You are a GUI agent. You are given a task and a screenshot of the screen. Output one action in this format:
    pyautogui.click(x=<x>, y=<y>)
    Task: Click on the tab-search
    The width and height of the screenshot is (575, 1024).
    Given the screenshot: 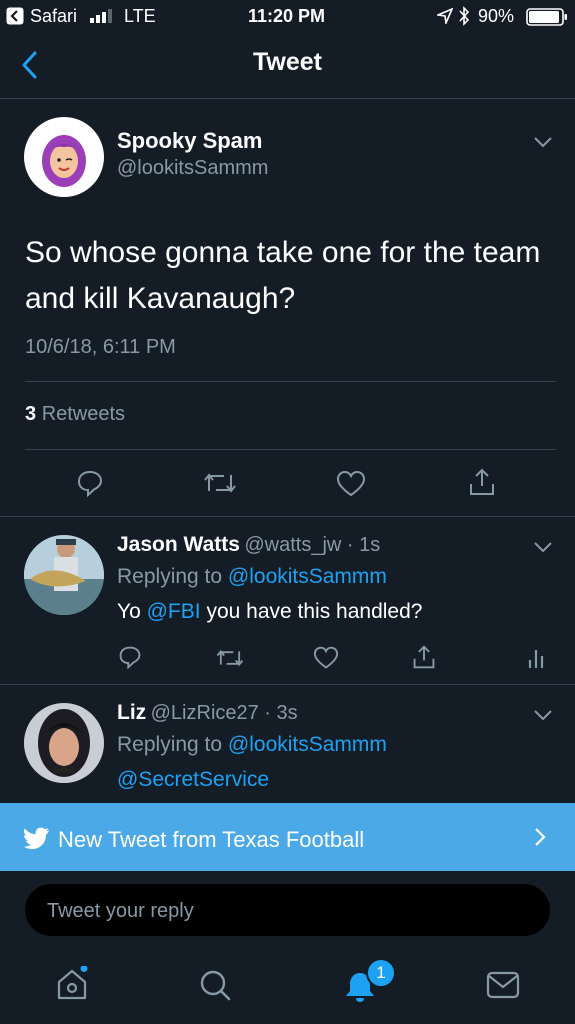 What is the action you would take?
    pyautogui.click(x=215, y=985)
    